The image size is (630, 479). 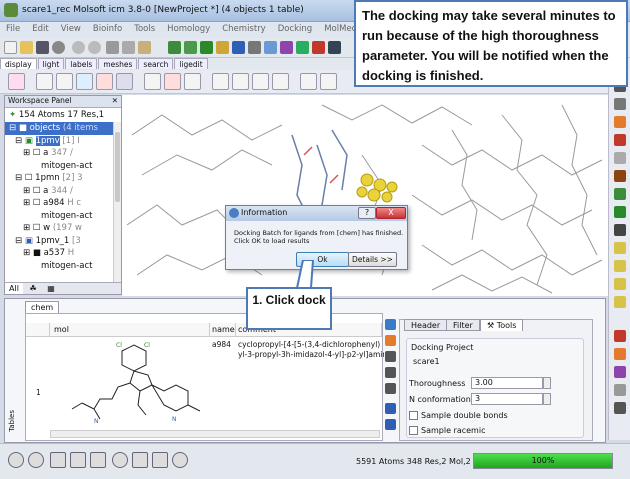 What do you see at coordinates (390, 356) in the screenshot?
I see `sort-icon` at bounding box center [390, 356].